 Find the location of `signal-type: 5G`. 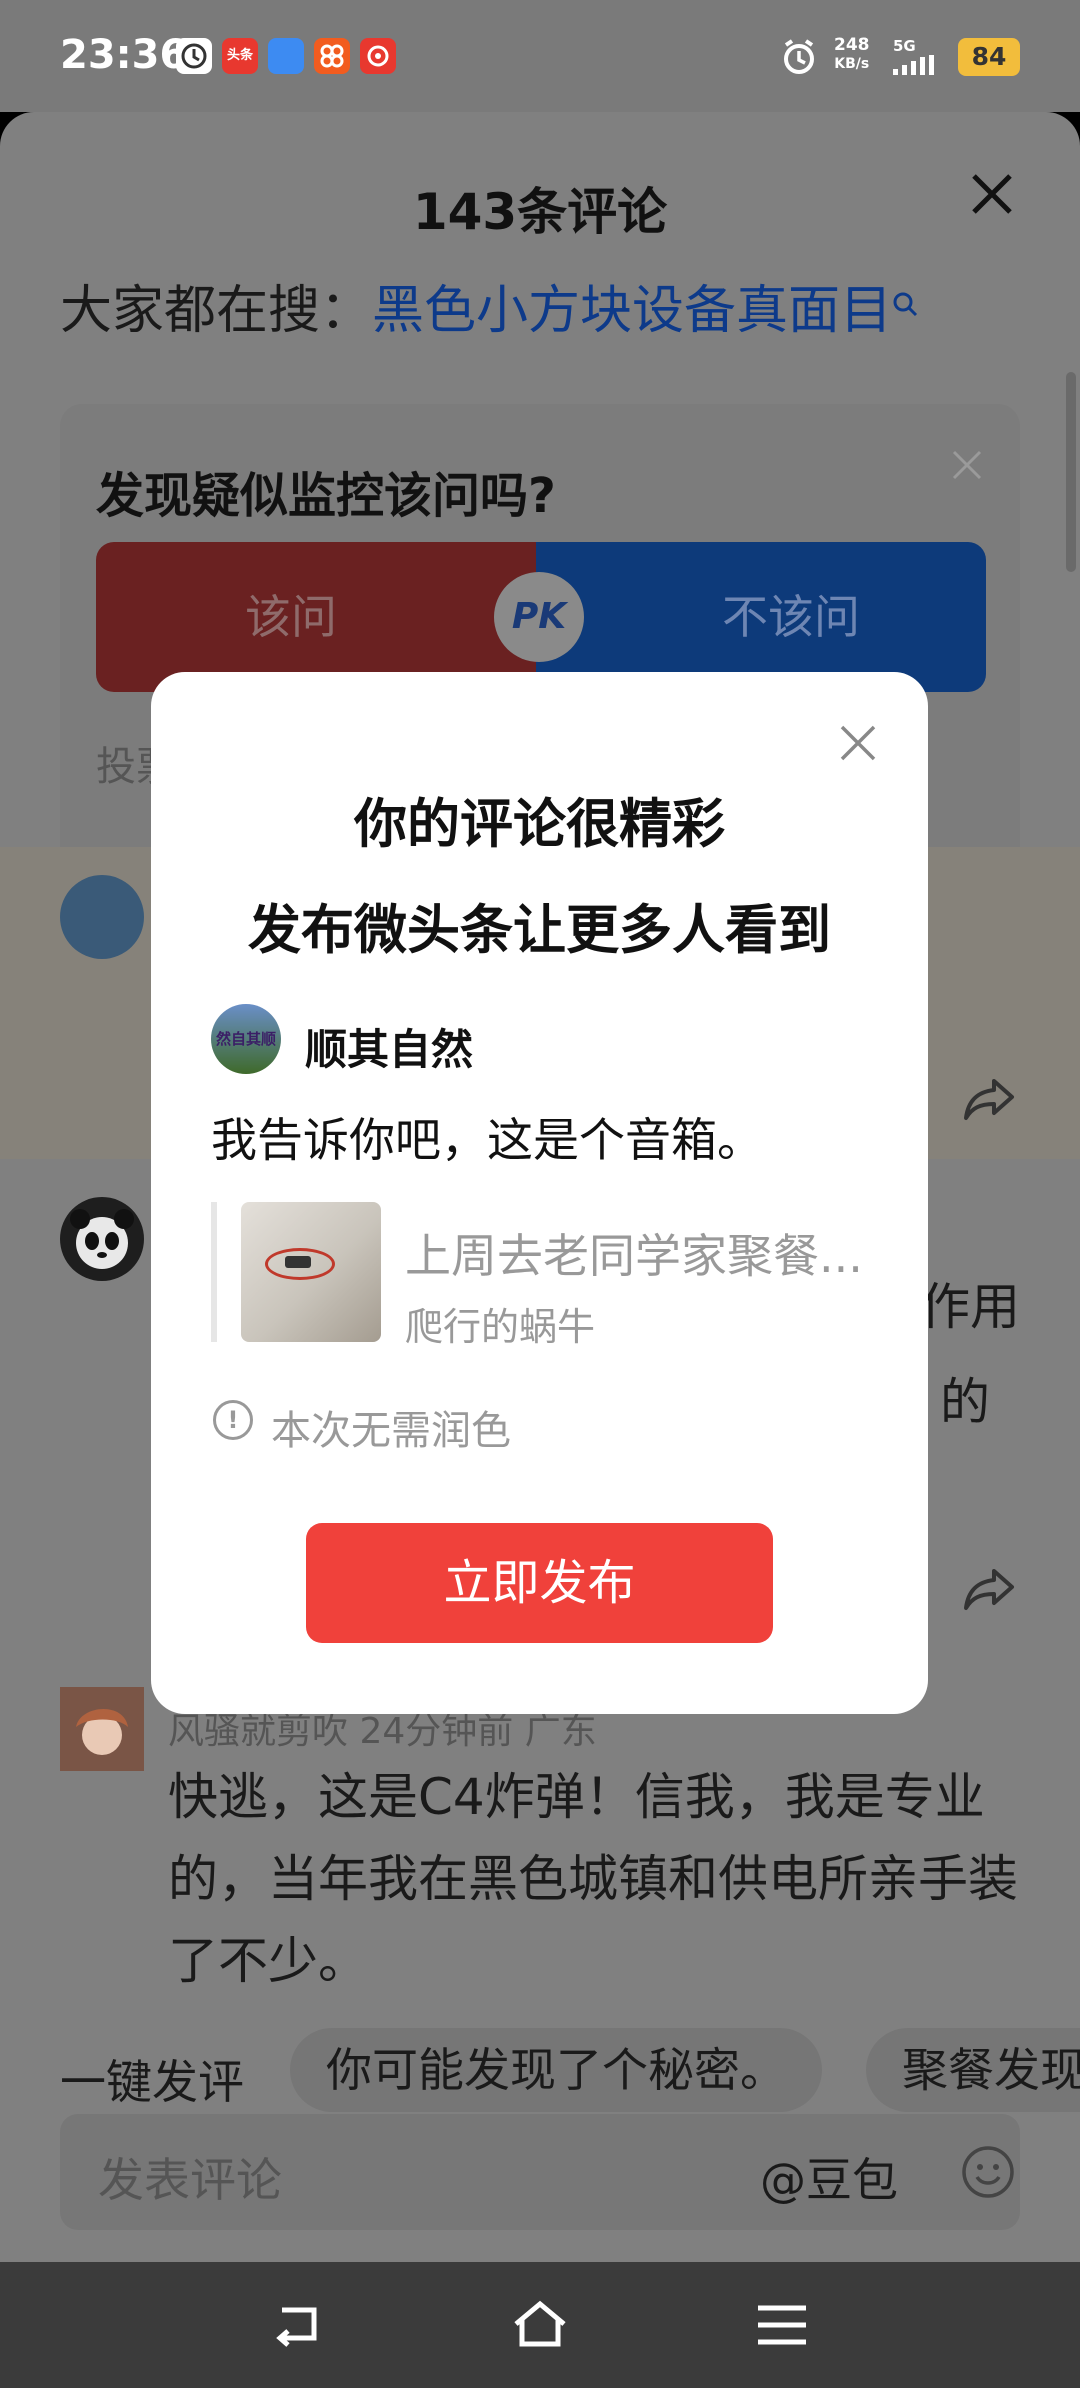

signal-type: 5G is located at coordinates (918, 56).